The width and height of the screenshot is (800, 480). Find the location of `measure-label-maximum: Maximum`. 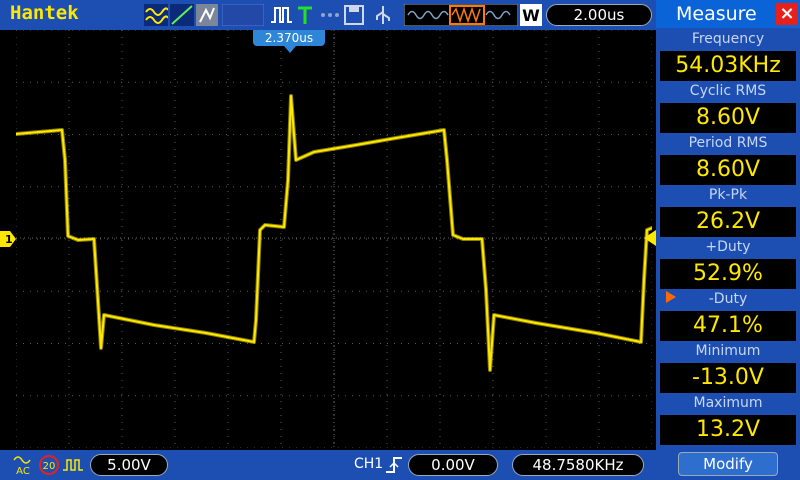

measure-label-maximum: Maximum is located at coordinates (728, 403).